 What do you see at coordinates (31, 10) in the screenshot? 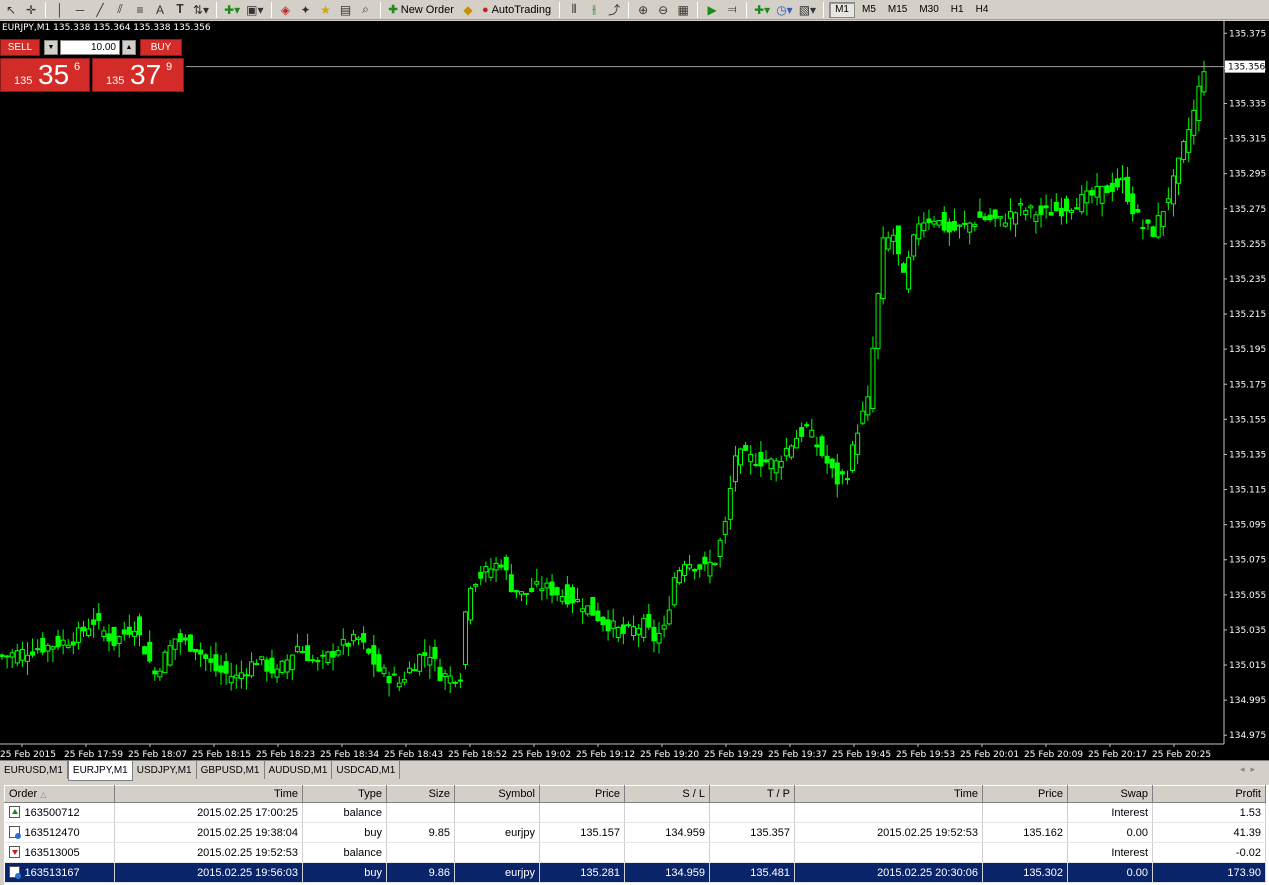
I see `crosshair-icon: ✛` at bounding box center [31, 10].